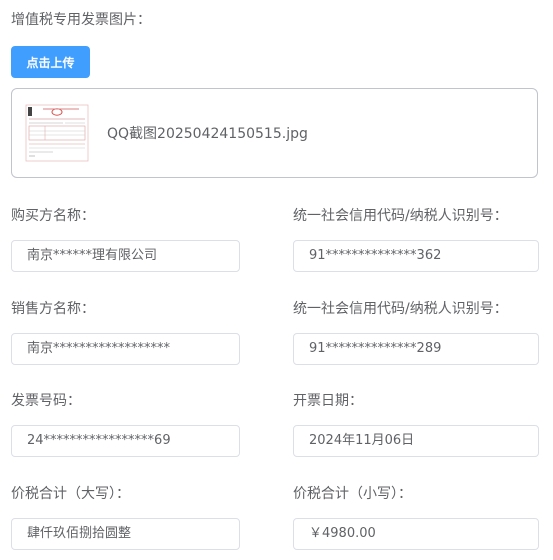 This screenshot has width=553, height=560. What do you see at coordinates (70, 494) in the screenshot?
I see `total-upper-label: 价税合计（大写）：` at bounding box center [70, 494].